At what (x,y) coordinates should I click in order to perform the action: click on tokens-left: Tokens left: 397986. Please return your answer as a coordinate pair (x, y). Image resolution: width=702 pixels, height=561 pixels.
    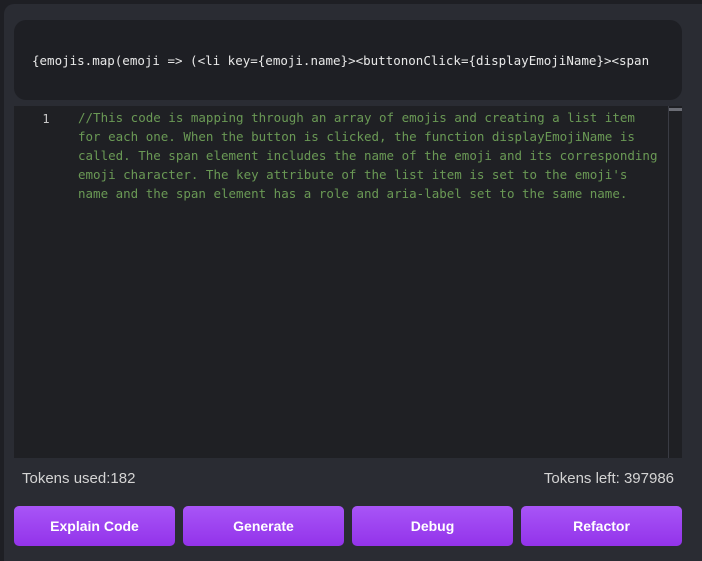
    Looking at the image, I should click on (608, 478).